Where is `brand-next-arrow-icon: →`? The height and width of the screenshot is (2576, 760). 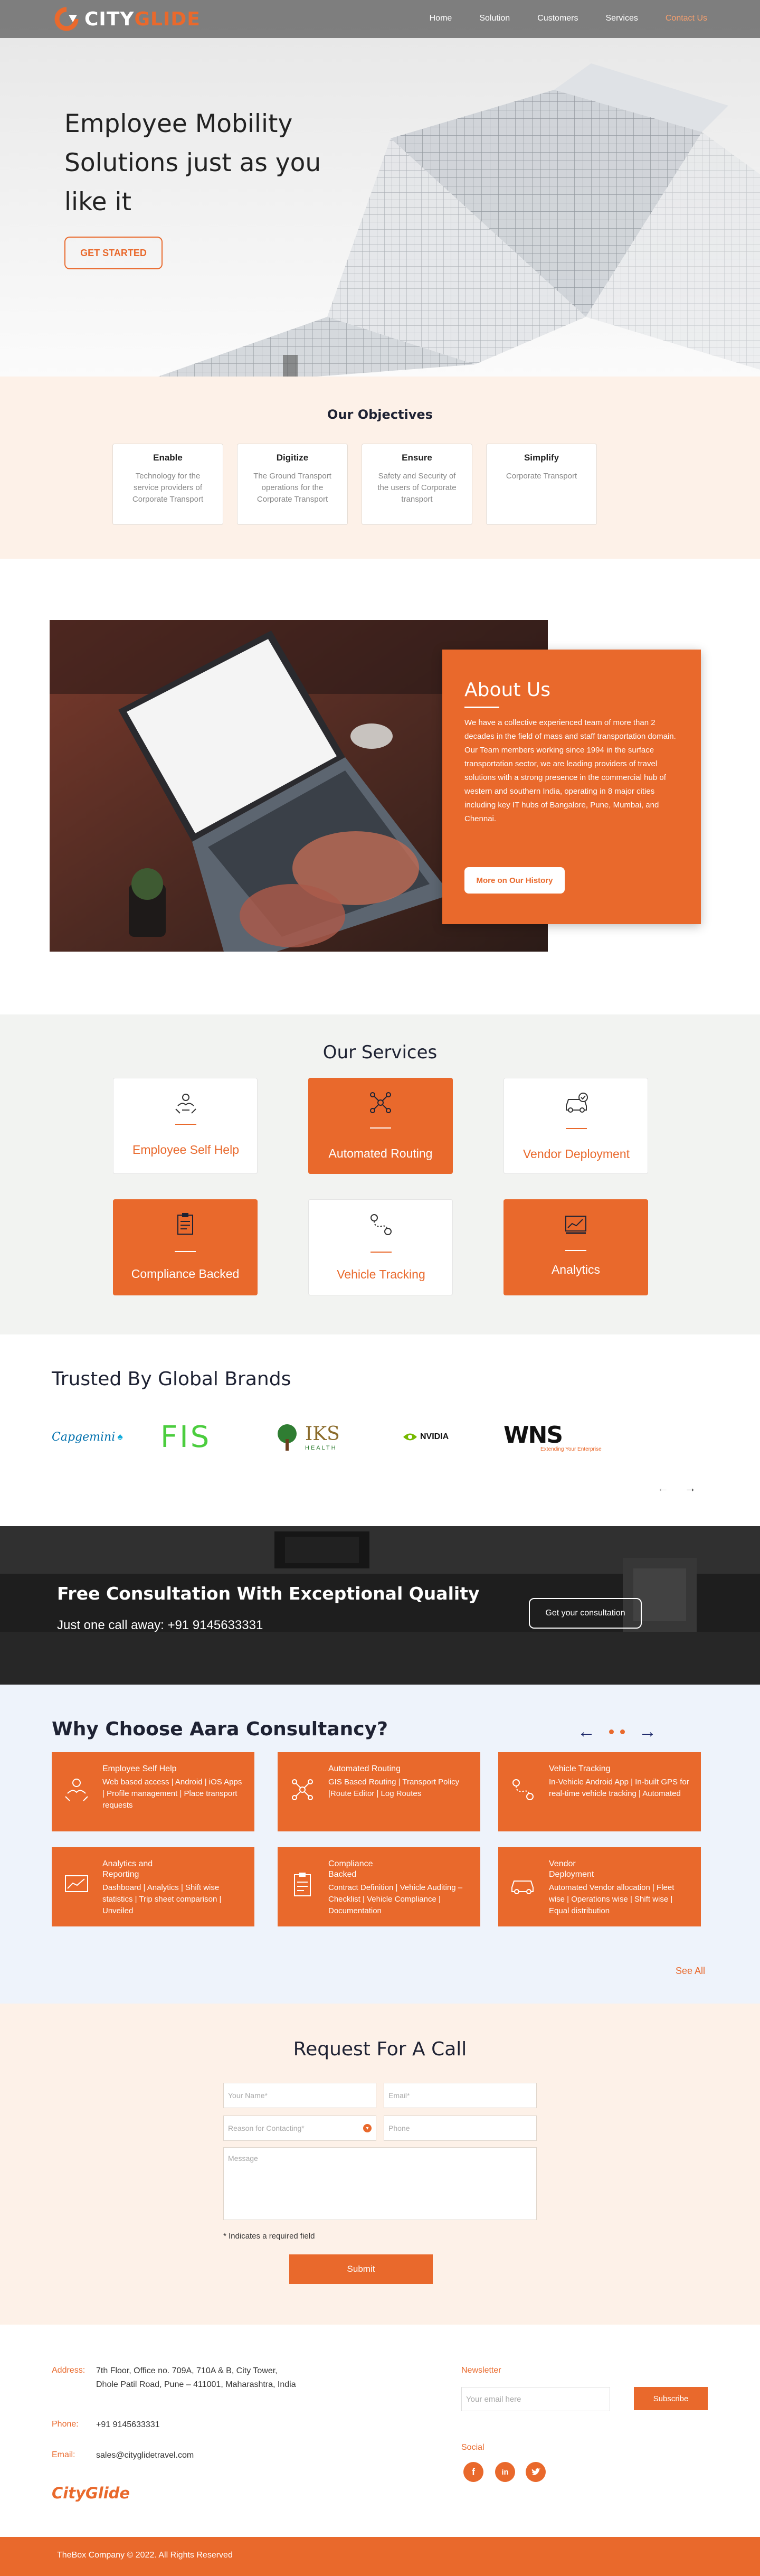
brand-next-arrow-icon: → is located at coordinates (690, 1488).